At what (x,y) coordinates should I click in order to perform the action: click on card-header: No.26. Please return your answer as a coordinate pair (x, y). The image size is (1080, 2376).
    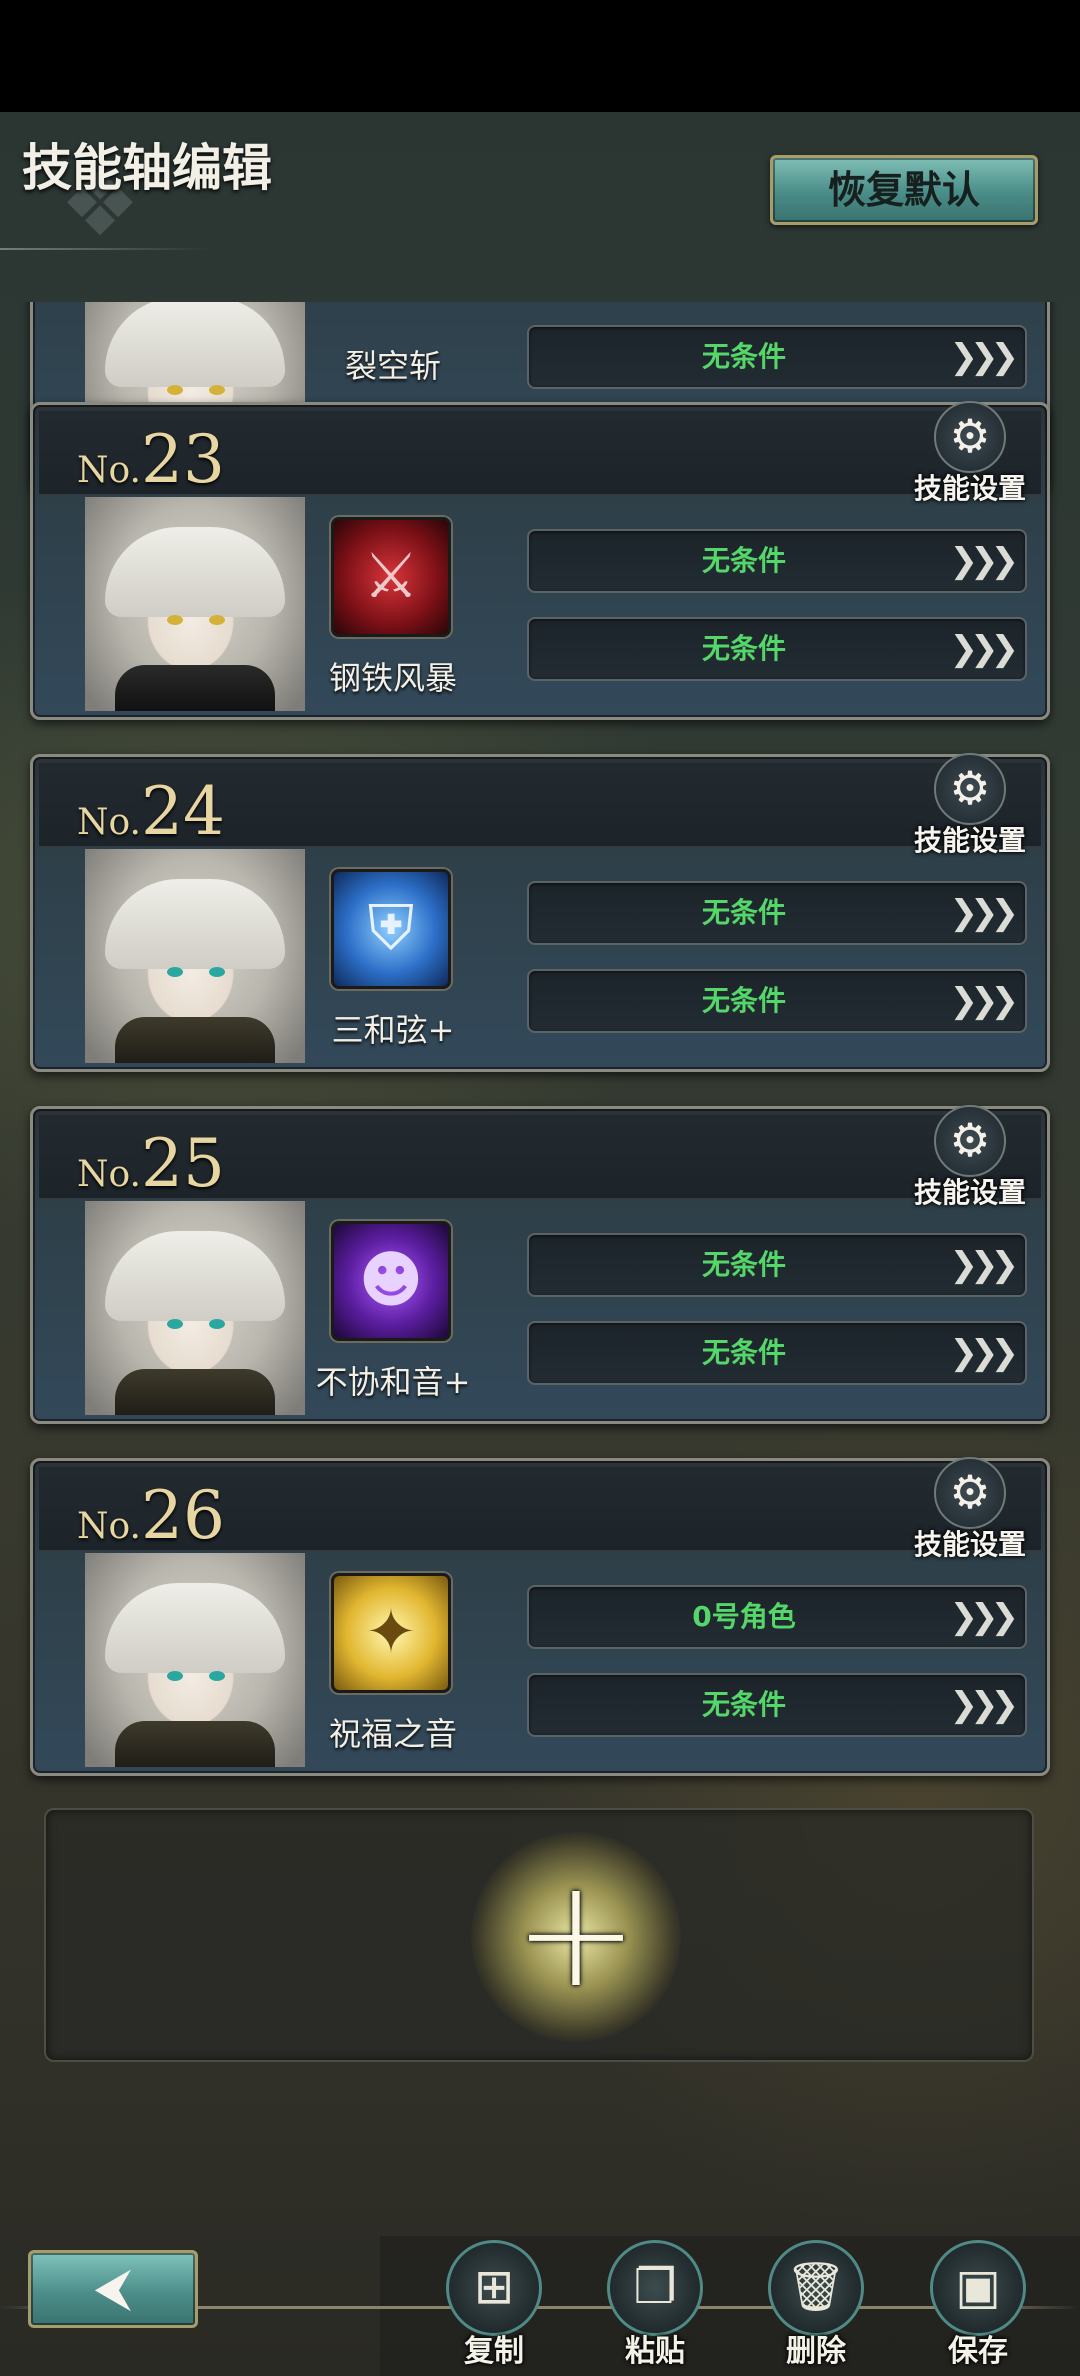
    Looking at the image, I should click on (540, 1510).